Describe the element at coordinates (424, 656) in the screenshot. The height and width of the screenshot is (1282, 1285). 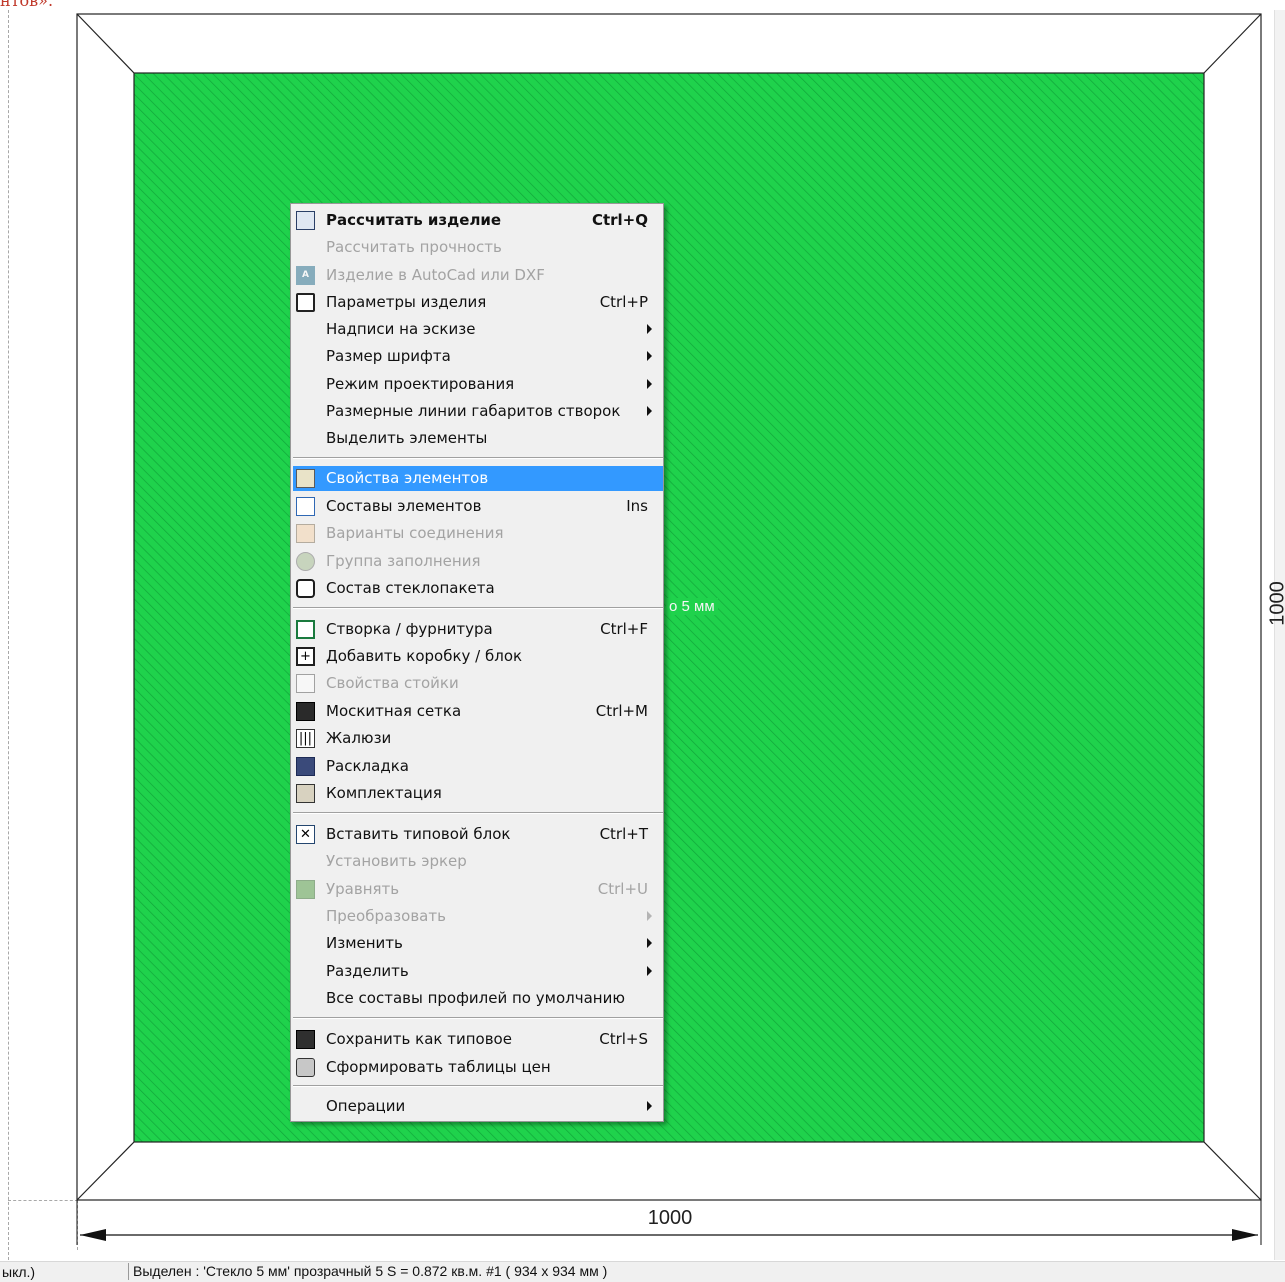
I see `menu-item-label: Добавить коробку / блок` at that location.